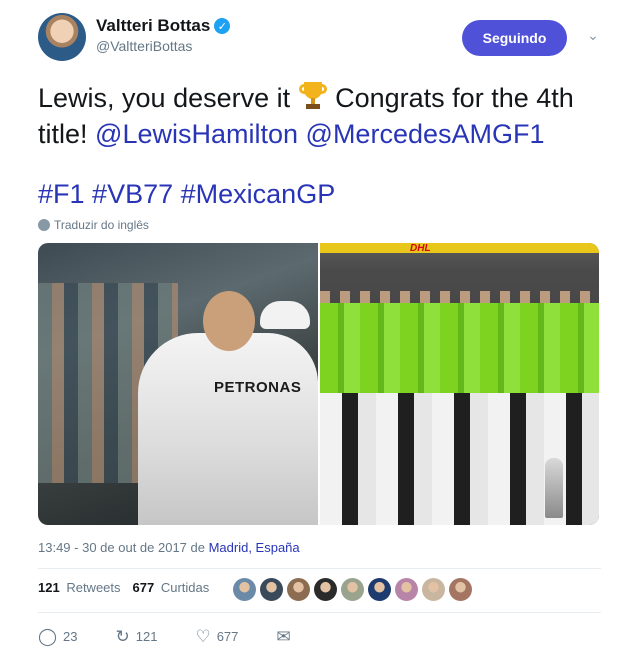 The image size is (639, 661). I want to click on user-names: Valtteri Bottas ✓ @ValtteriBottas, so click(163, 35).